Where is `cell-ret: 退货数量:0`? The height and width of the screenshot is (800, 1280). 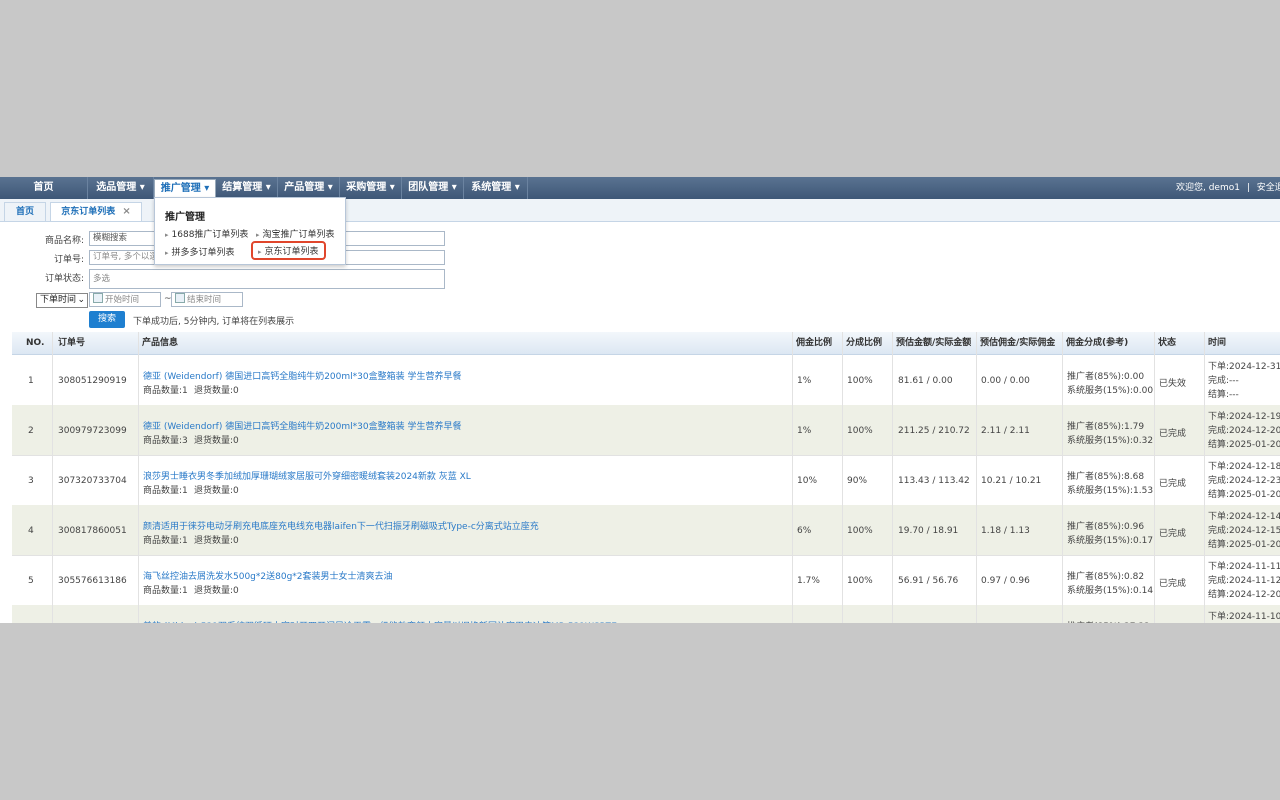
cell-ret: 退货数量:0 is located at coordinates (216, 391).